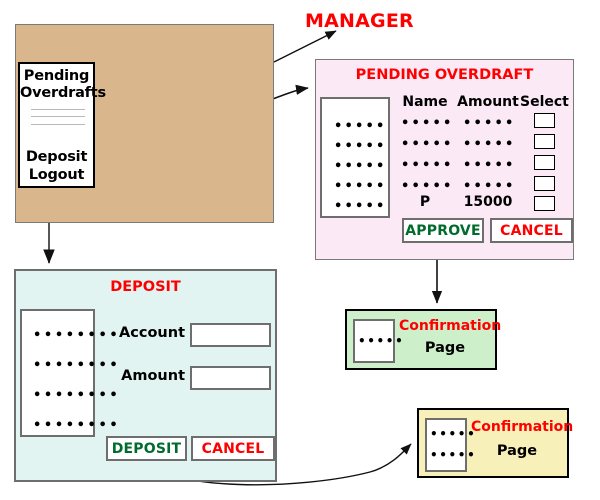 This screenshot has width=600, height=500. Describe the element at coordinates (488, 202) in the screenshot. I see `cell-amount: 15000` at that location.